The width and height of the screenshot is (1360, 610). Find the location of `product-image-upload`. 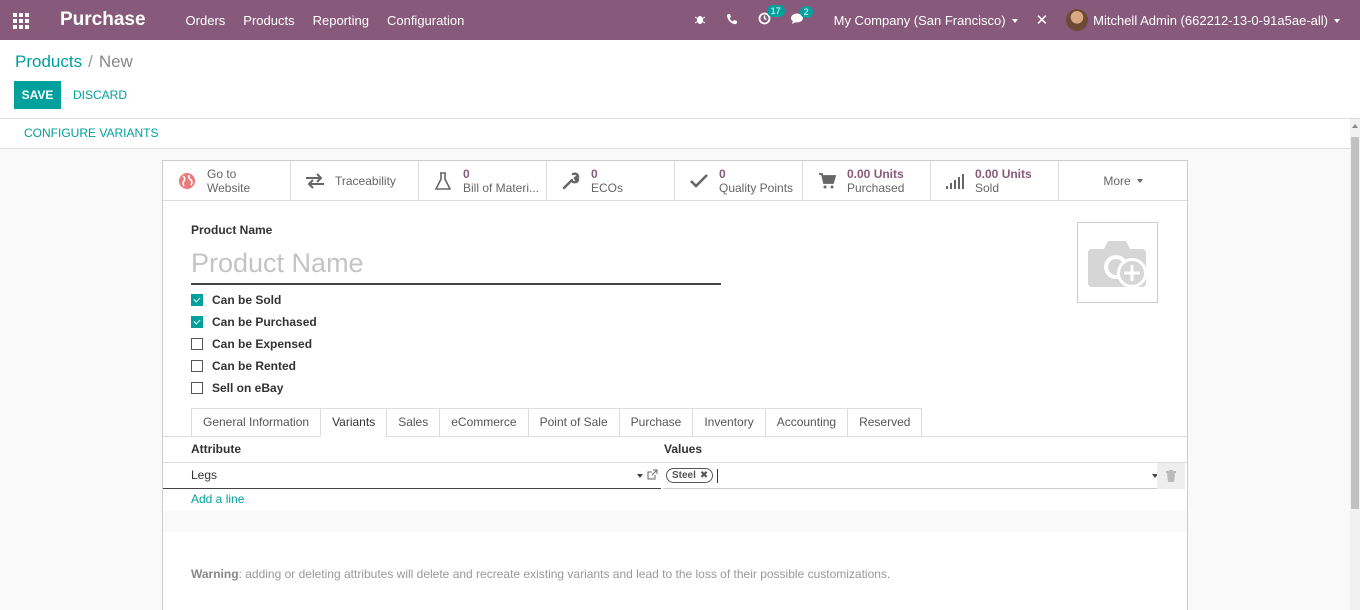

product-image-upload is located at coordinates (1117, 262).